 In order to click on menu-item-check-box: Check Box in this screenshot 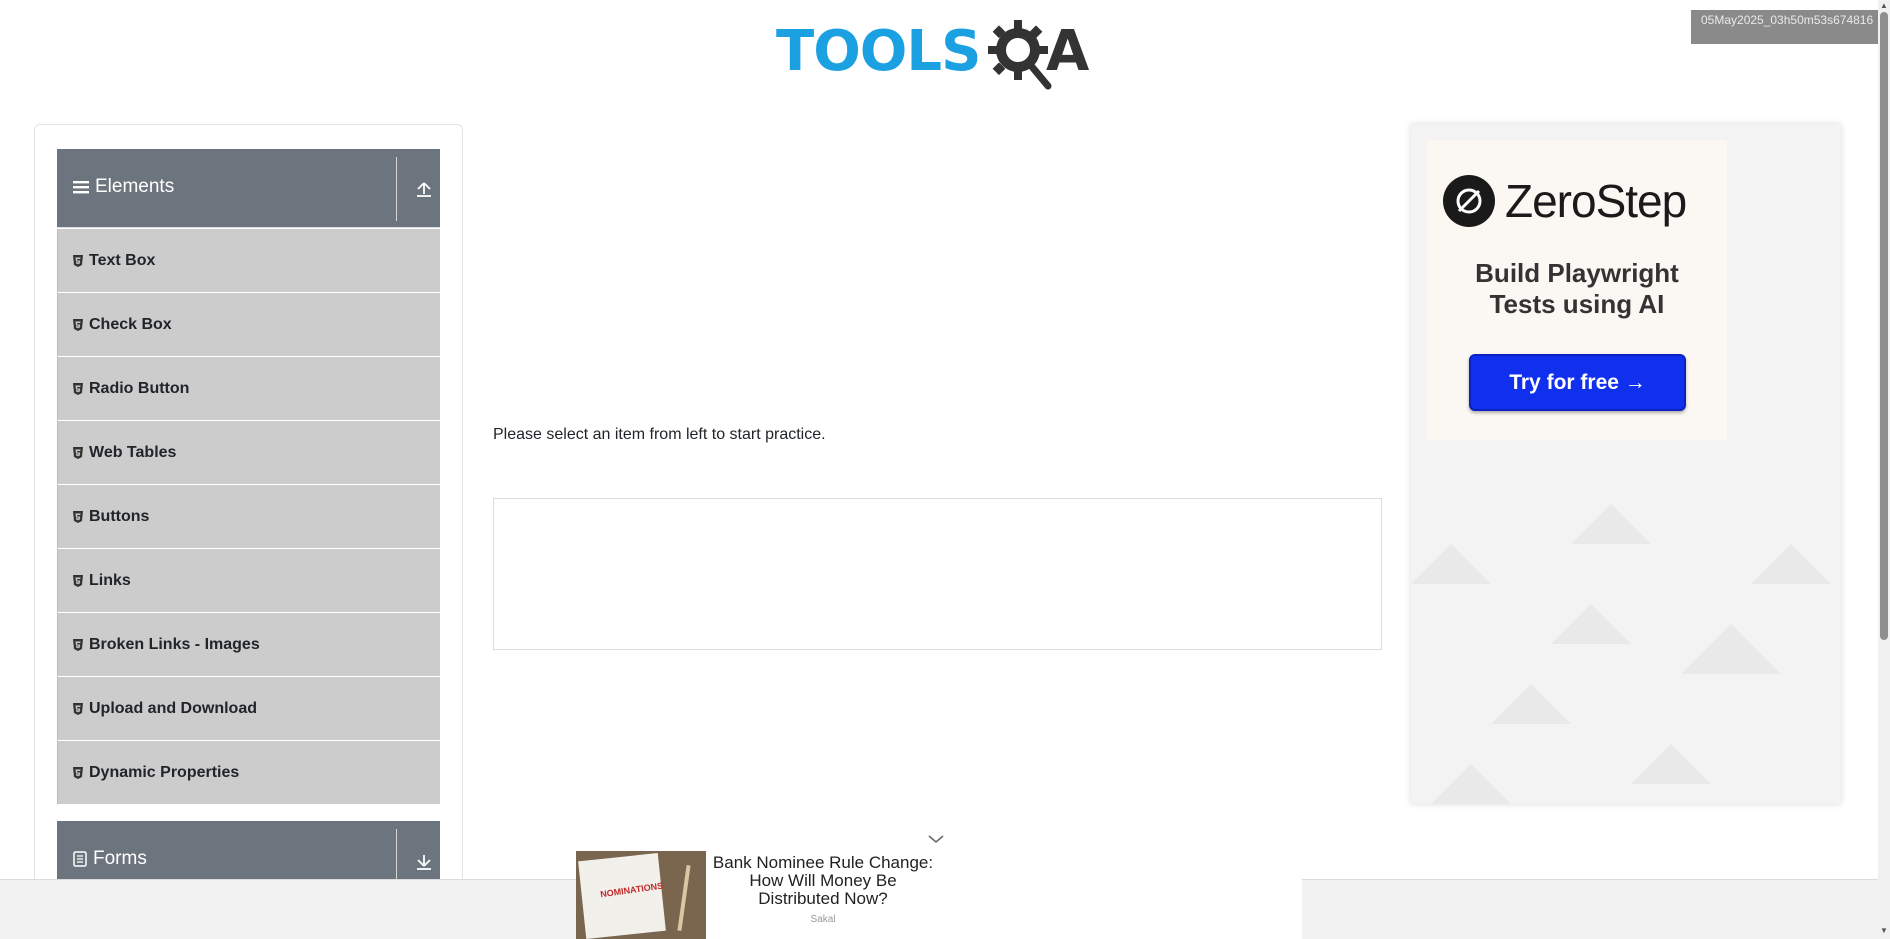, I will do `click(248, 325)`.